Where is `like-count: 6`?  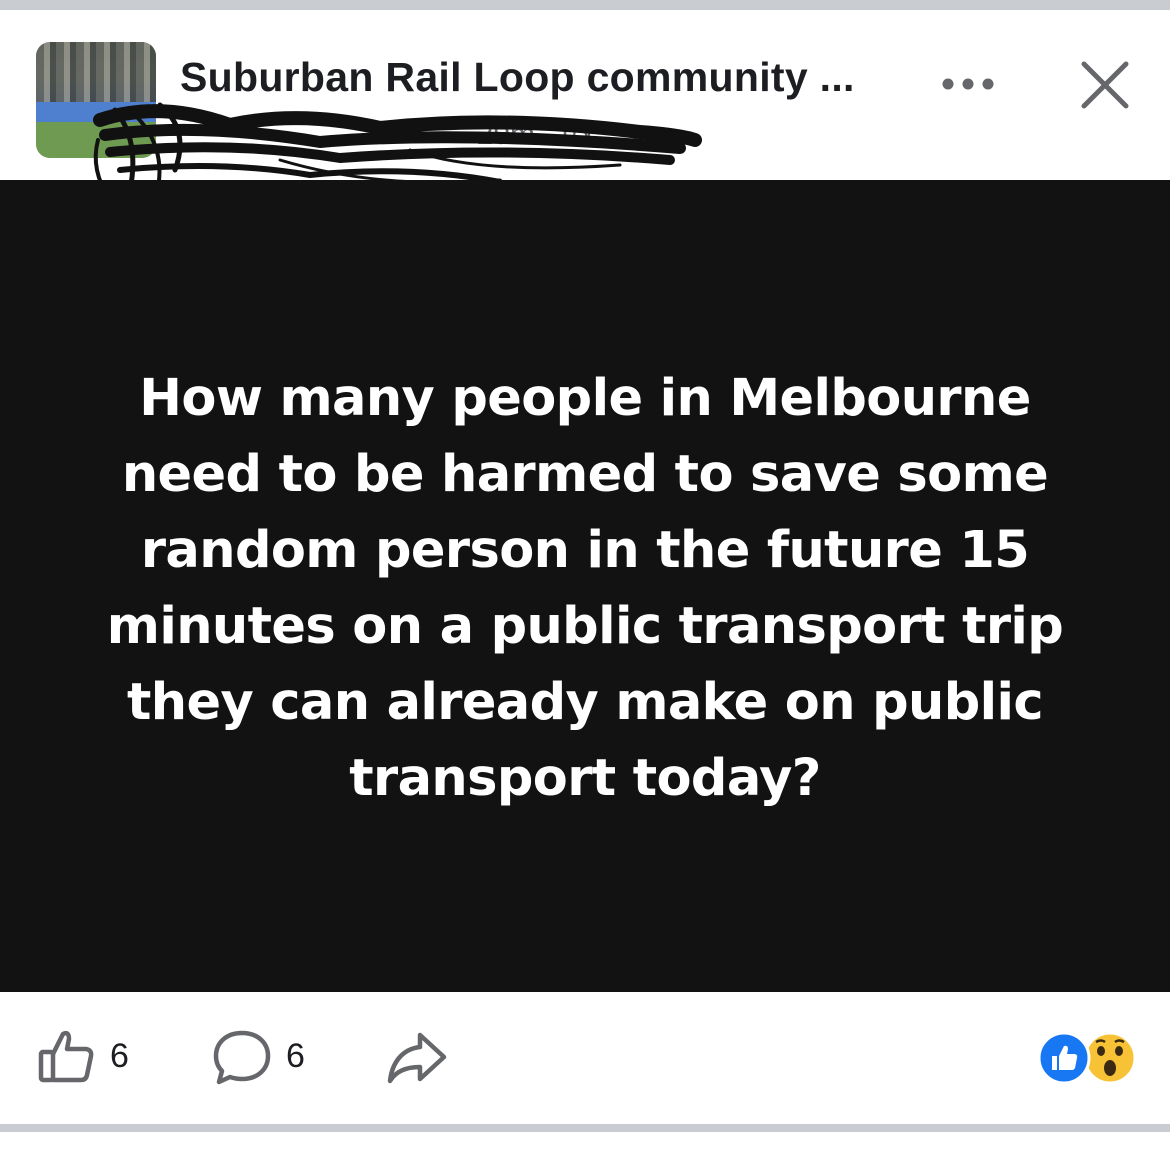 like-count: 6 is located at coordinates (119, 1055).